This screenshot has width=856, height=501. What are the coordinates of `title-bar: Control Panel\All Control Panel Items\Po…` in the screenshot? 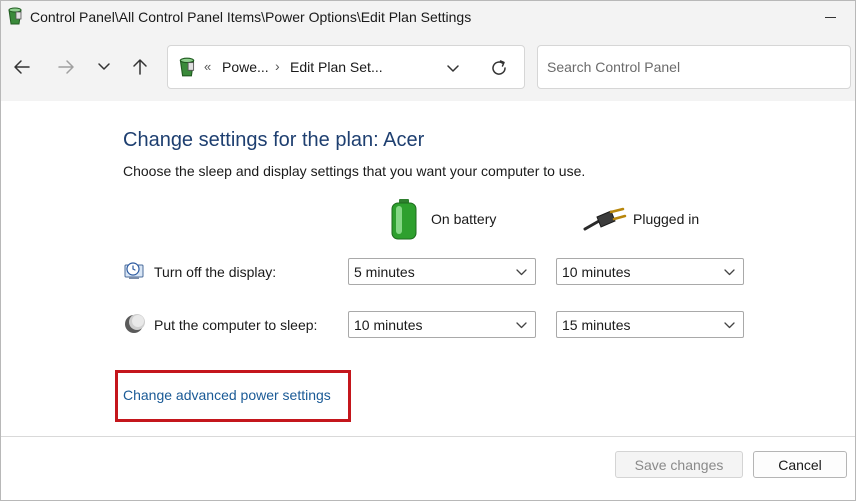 It's located at (428, 17).